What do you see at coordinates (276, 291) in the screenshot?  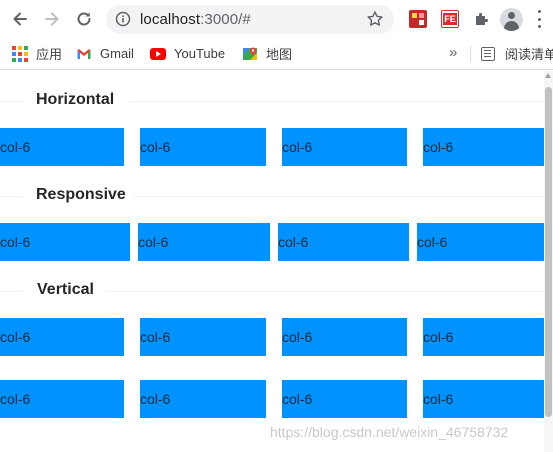 I see `divider-vertical: Vertical` at bounding box center [276, 291].